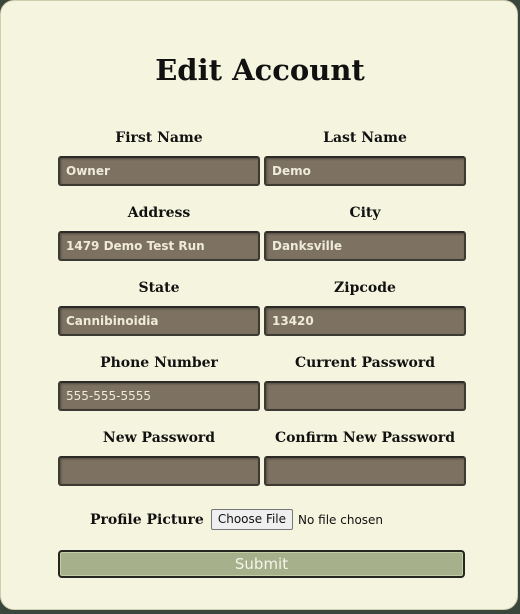 The width and height of the screenshot is (520, 614). What do you see at coordinates (365, 288) in the screenshot?
I see `zipcode-label: Zipcode` at bounding box center [365, 288].